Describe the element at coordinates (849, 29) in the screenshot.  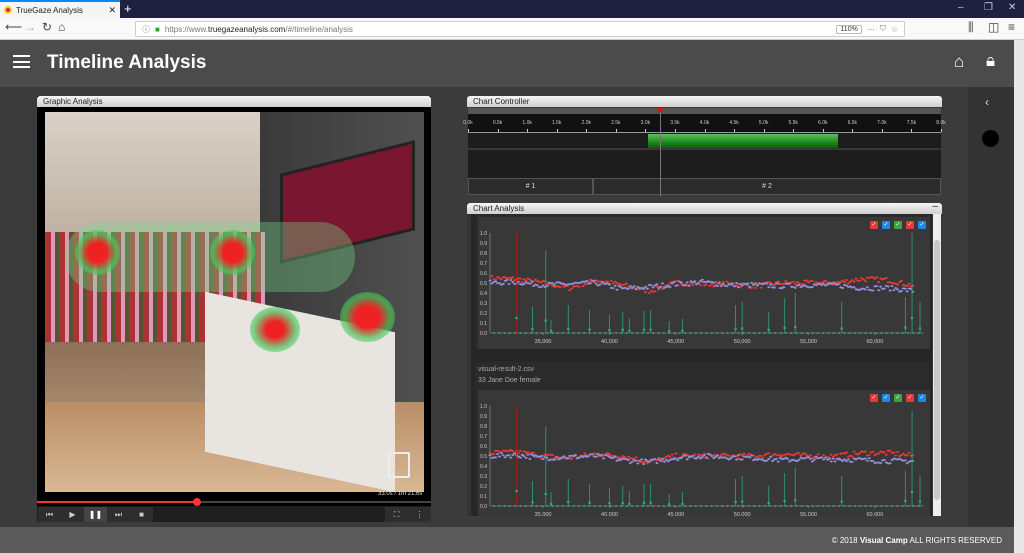
I see `zoom-level: 110%` at that location.